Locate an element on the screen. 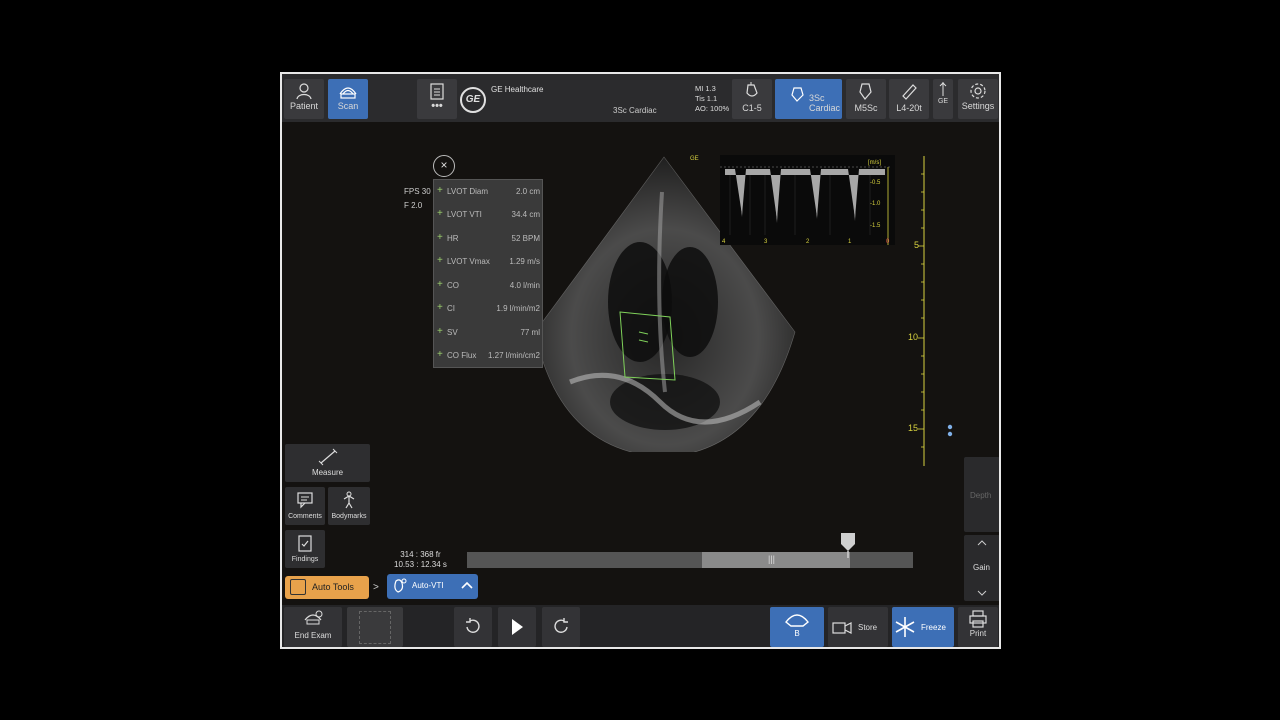 This screenshot has width=1280, height=720. result-name: CI is located at coordinates (451, 308).